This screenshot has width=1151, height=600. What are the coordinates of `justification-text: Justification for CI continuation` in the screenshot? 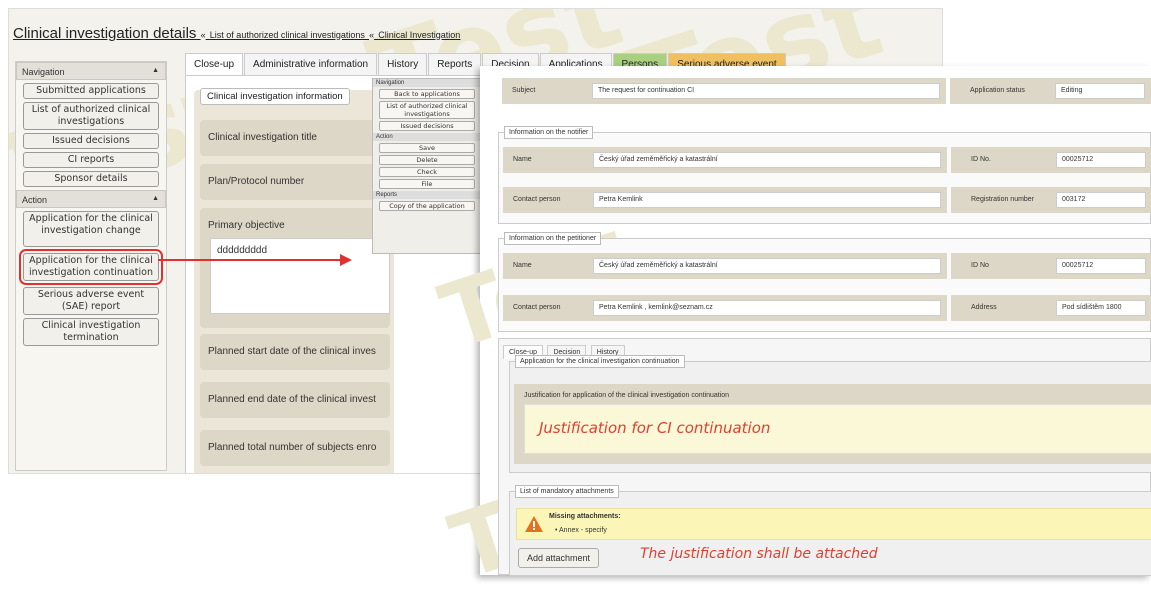 It's located at (655, 428).